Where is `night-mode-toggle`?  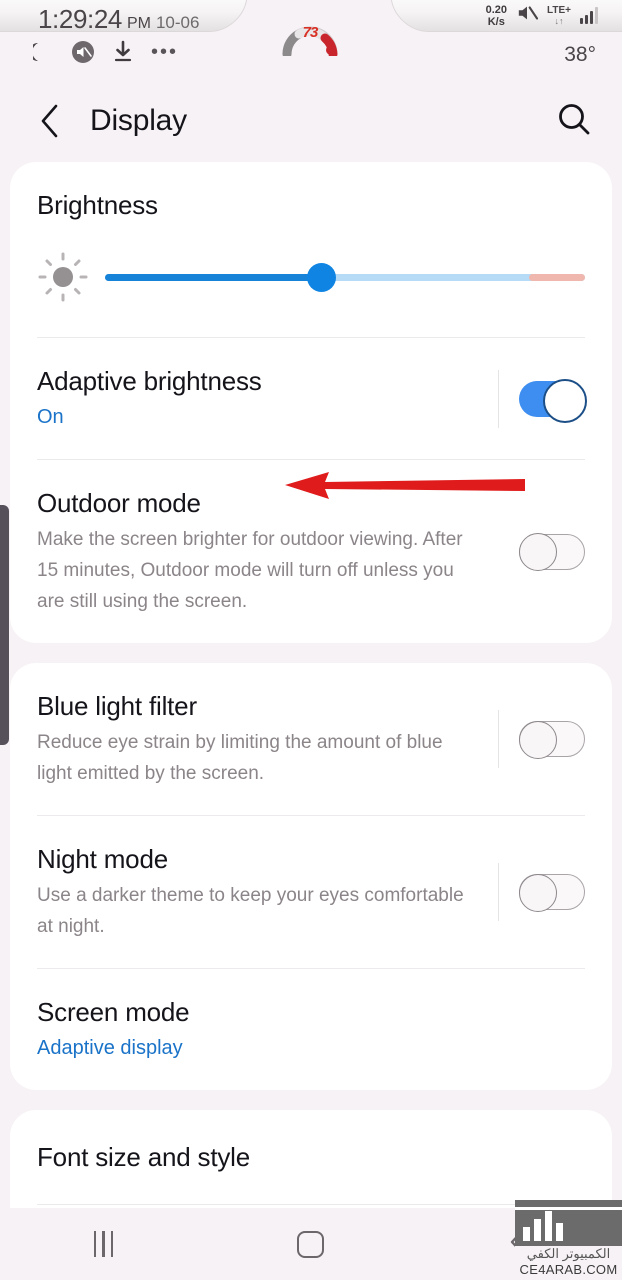
night-mode-toggle is located at coordinates (551, 892).